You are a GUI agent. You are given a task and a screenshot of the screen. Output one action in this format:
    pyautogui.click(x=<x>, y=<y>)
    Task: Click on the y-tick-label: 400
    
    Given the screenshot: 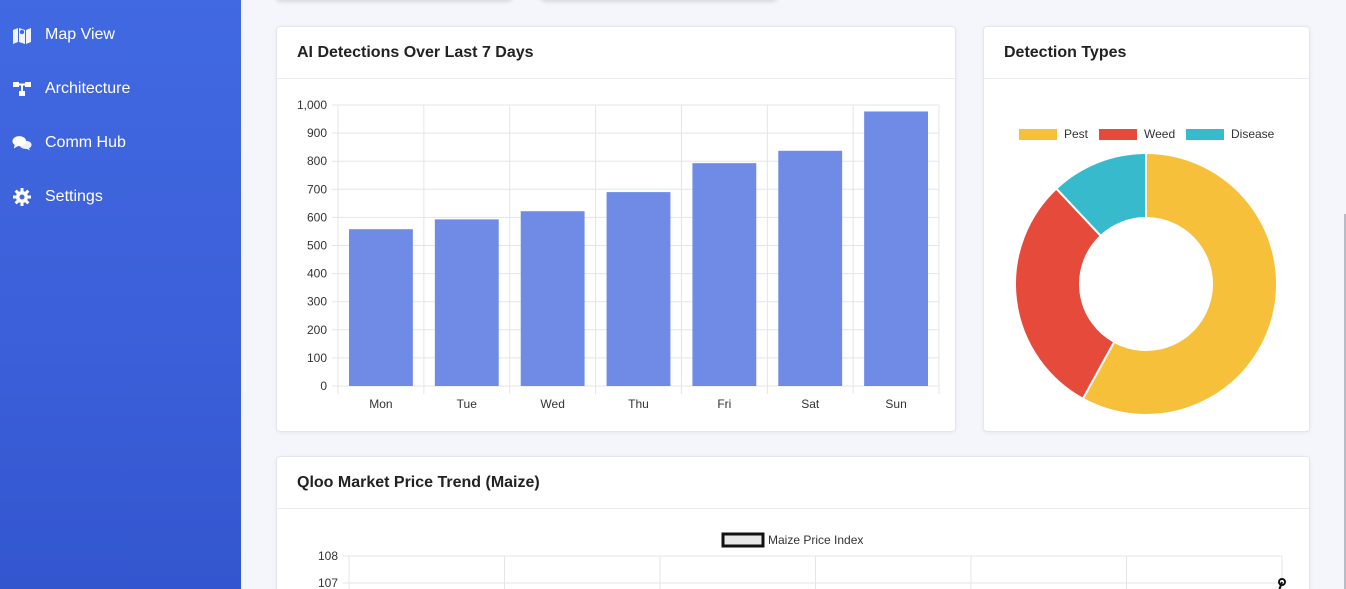 What is the action you would take?
    pyautogui.click(x=317, y=274)
    